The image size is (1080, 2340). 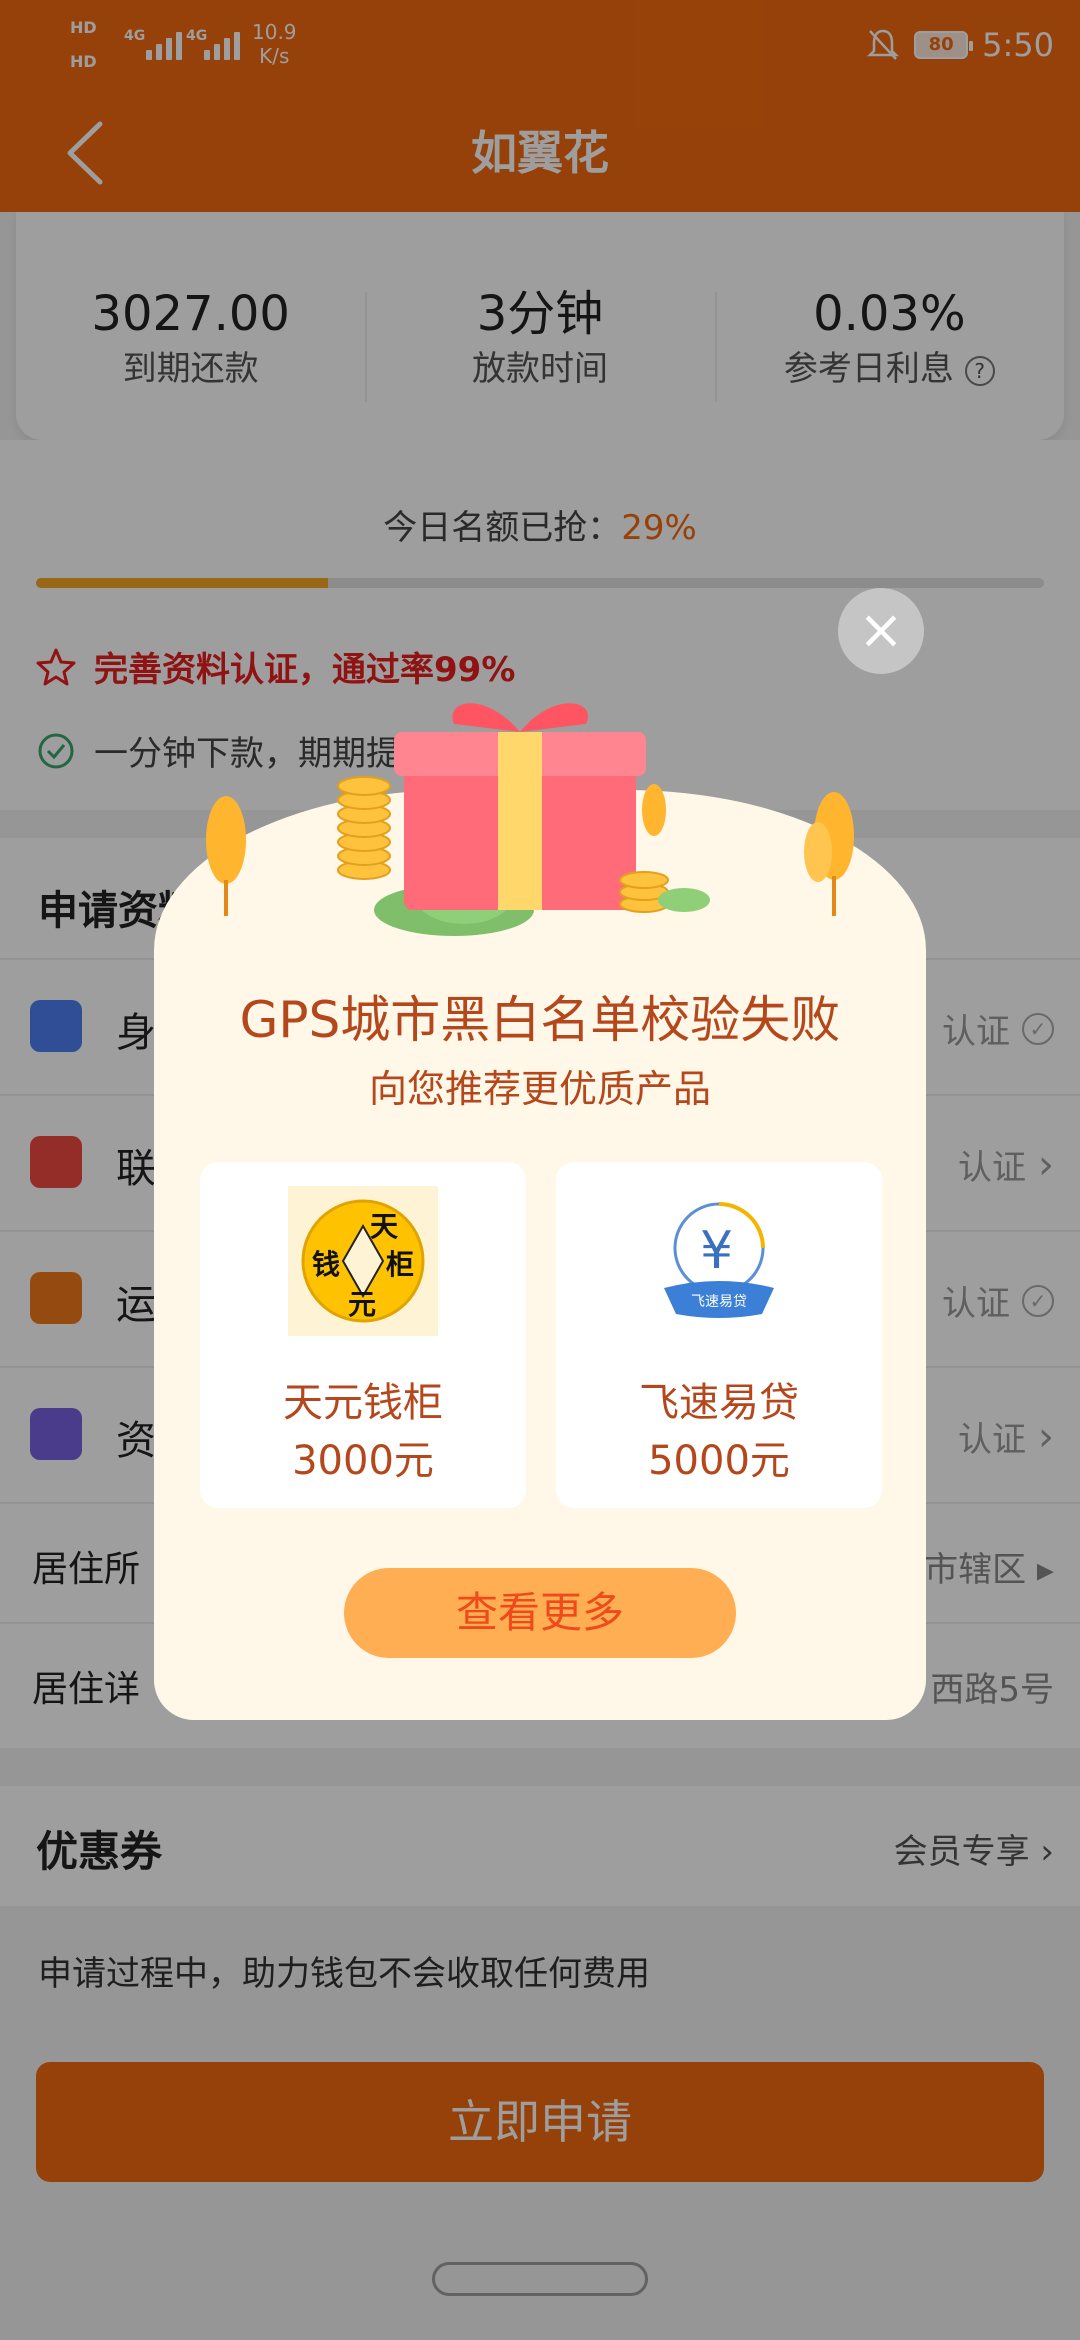 What do you see at coordinates (540, 1020) in the screenshot?
I see `modal-headline: GPS城市黑白名单校验失败` at bounding box center [540, 1020].